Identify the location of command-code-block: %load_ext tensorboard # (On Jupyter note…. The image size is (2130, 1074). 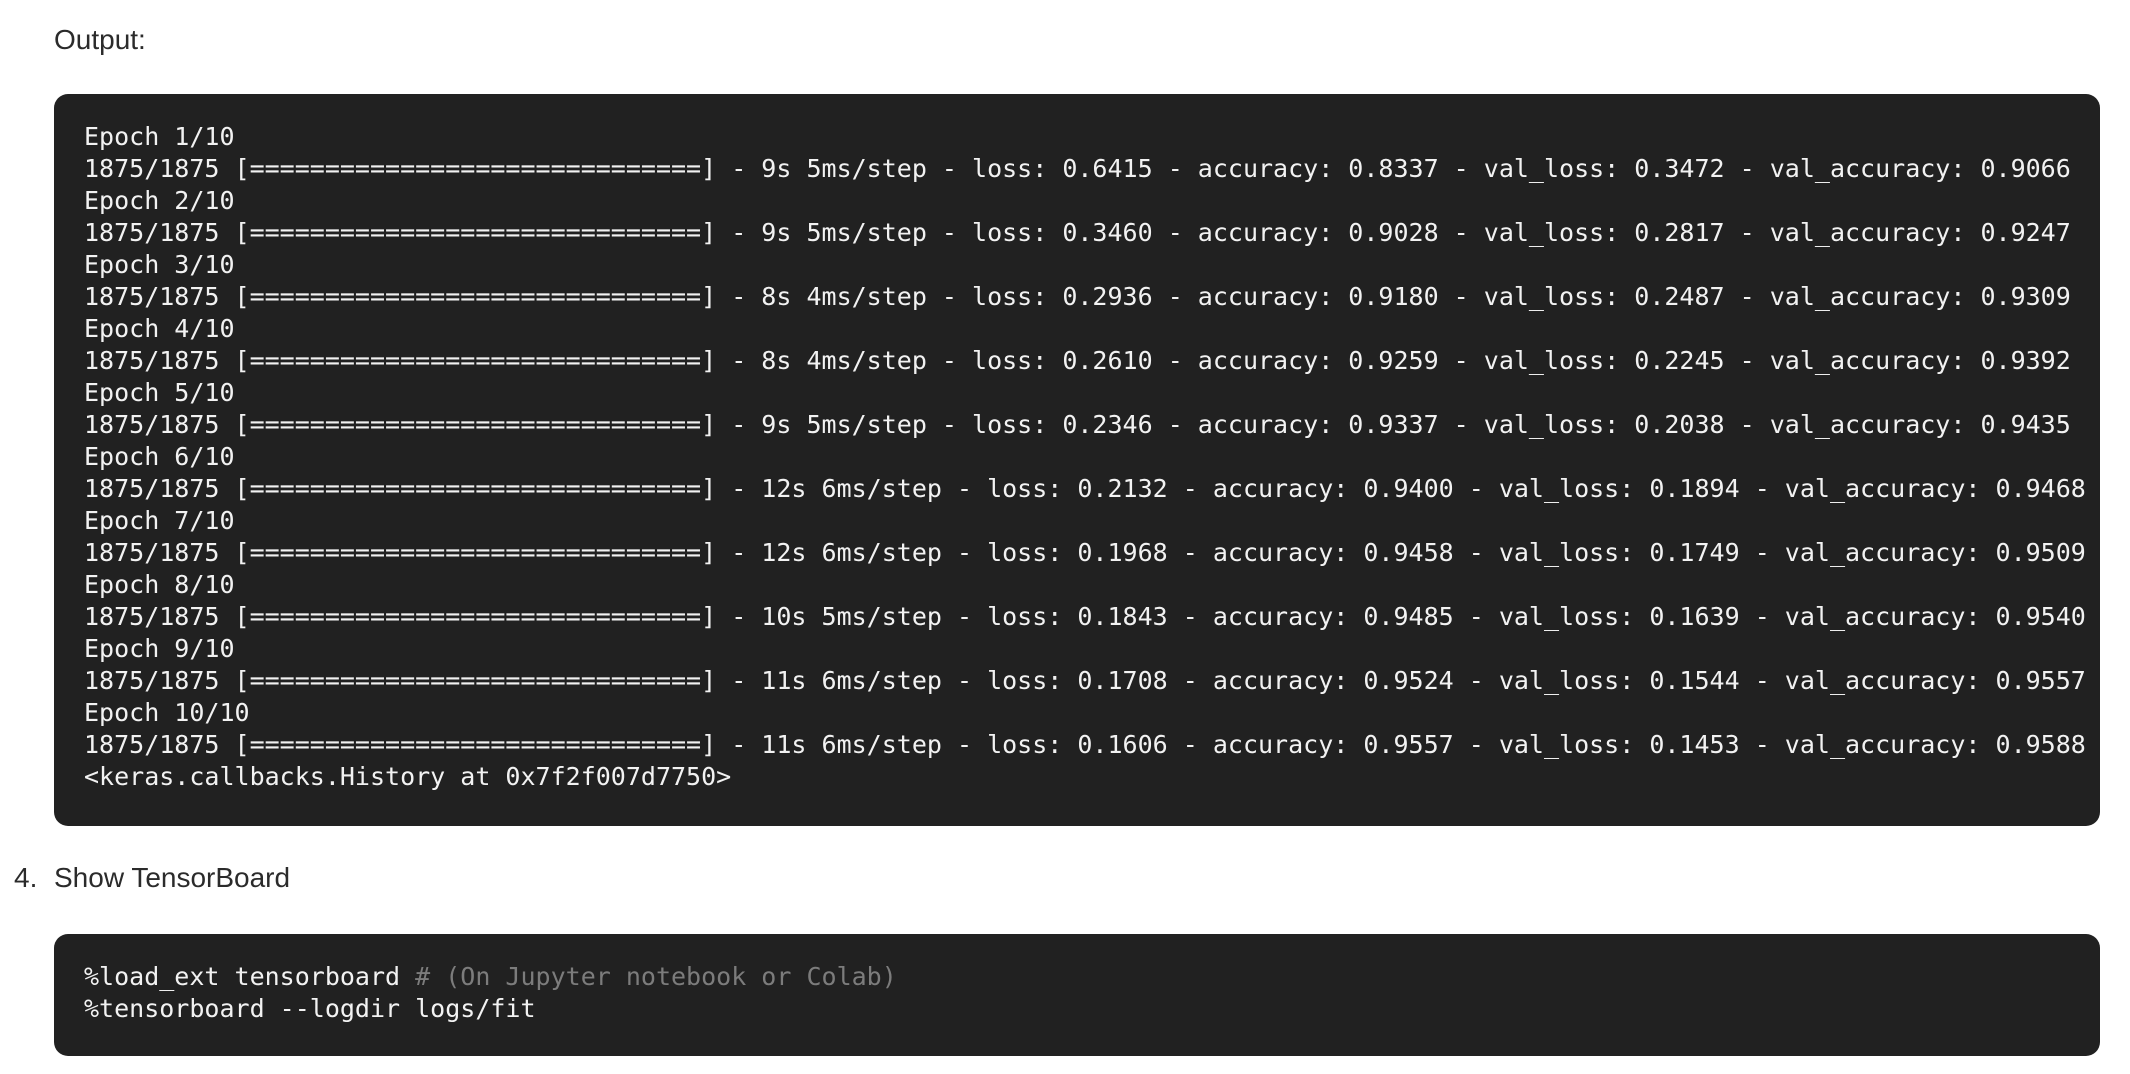
(1077, 995).